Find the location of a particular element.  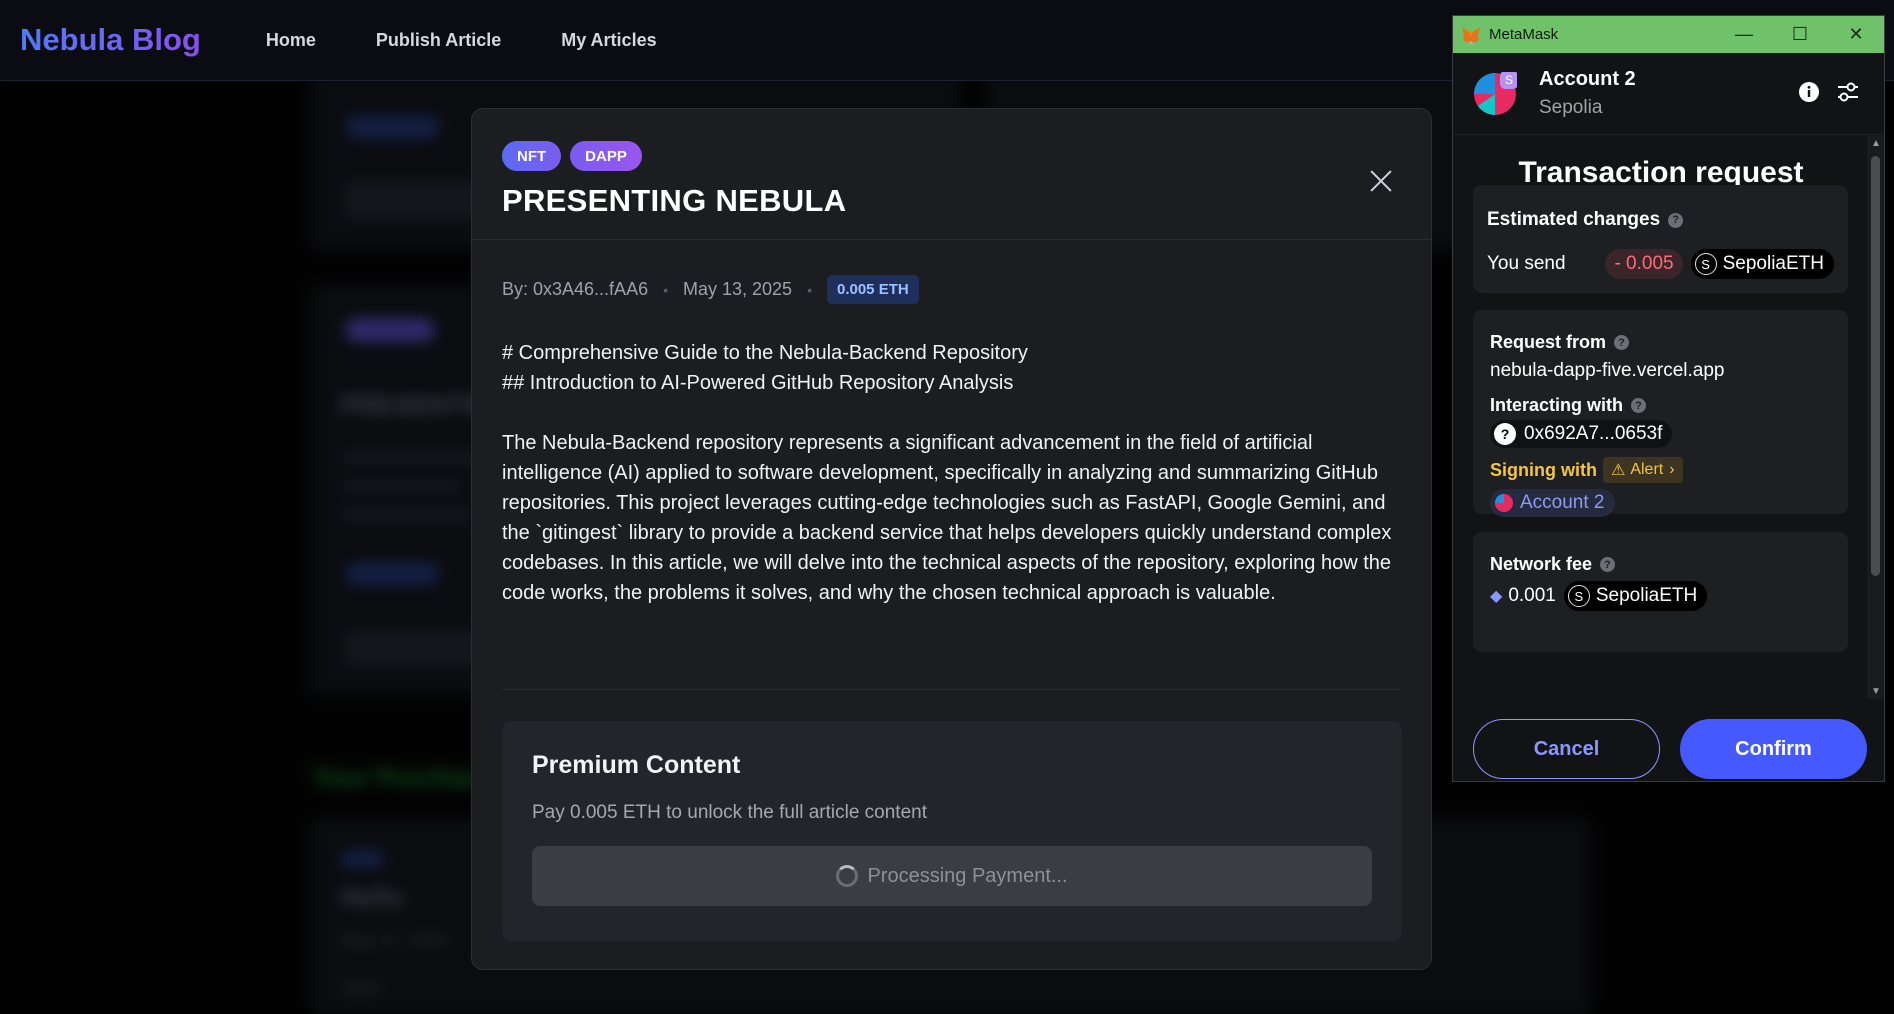

contract-address: 0x692A7...0653f is located at coordinates (1593, 433).